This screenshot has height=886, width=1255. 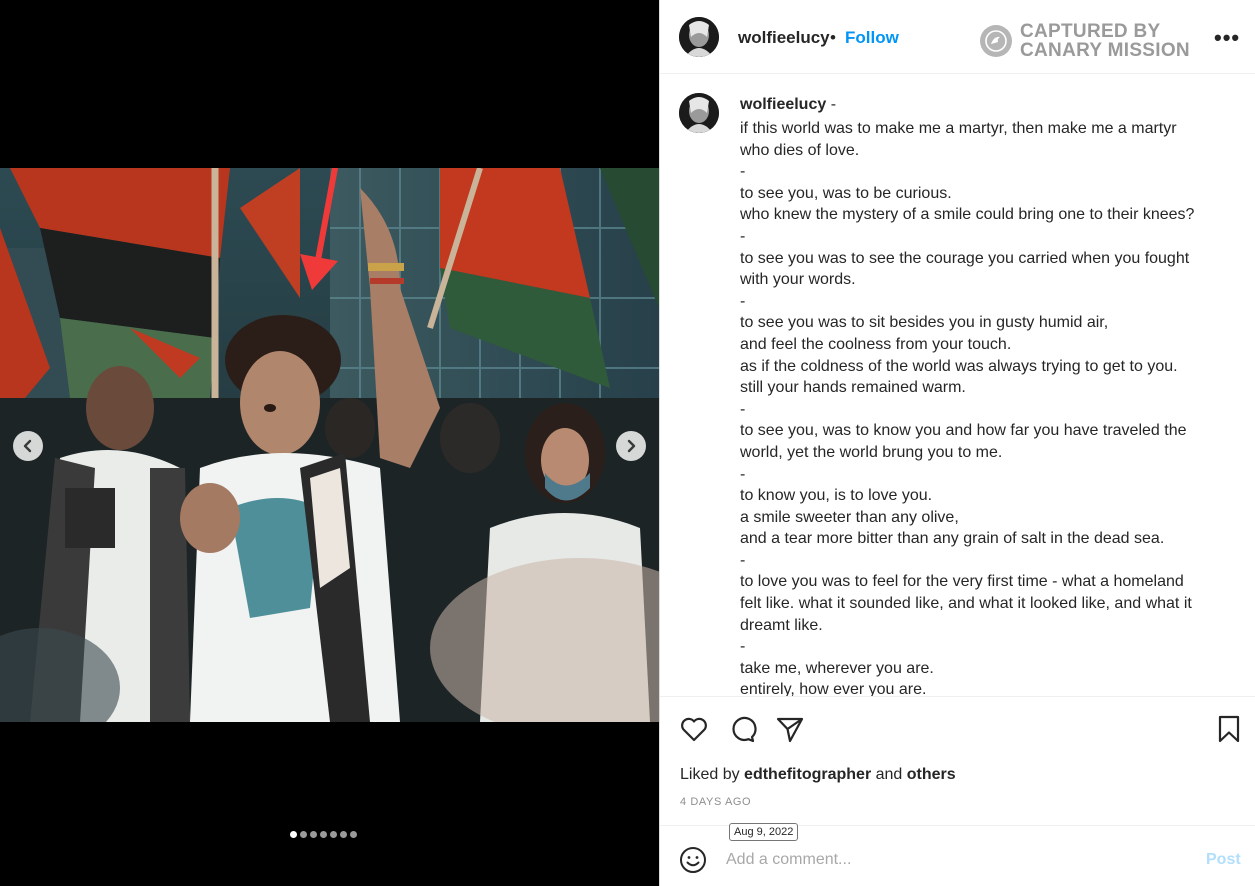 I want to click on caption-line: entirely, how ever you are., so click(x=833, y=688).